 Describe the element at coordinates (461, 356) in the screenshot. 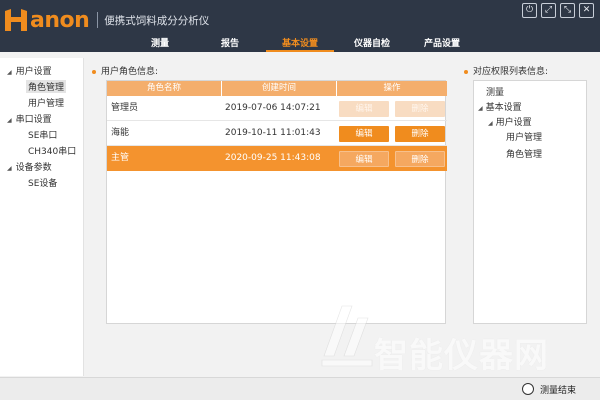

I see `watermark-text: 智能仪器网` at that location.